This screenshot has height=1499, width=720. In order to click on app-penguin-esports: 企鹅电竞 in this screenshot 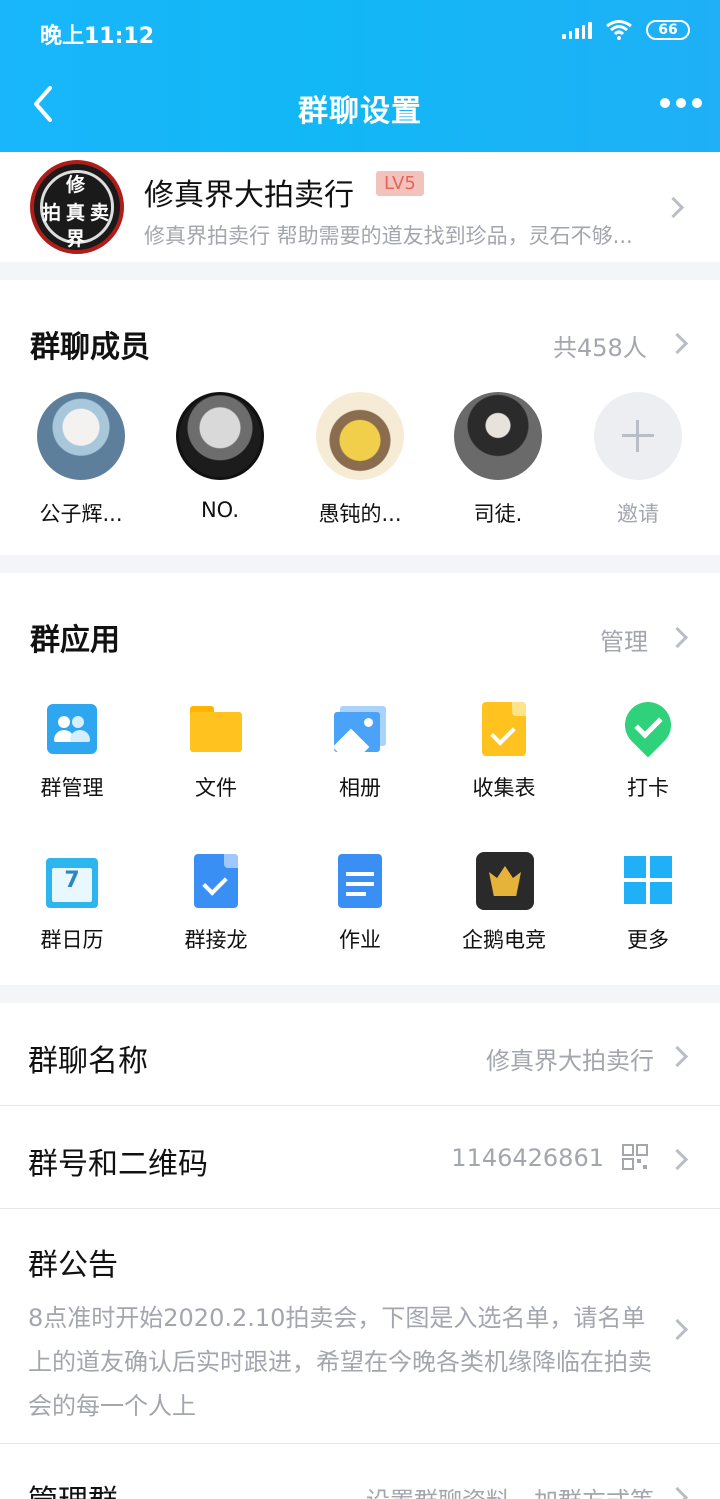, I will do `click(504, 903)`.